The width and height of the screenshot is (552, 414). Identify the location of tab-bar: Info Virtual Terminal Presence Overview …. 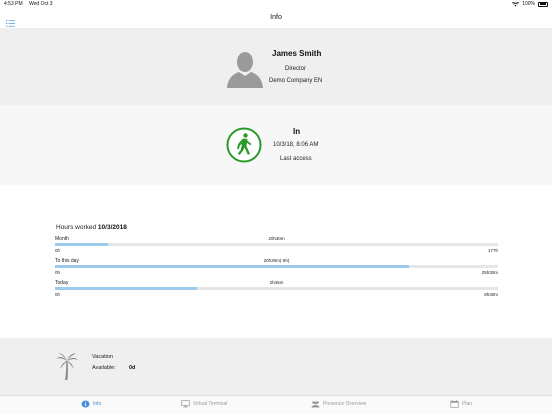
(276, 404).